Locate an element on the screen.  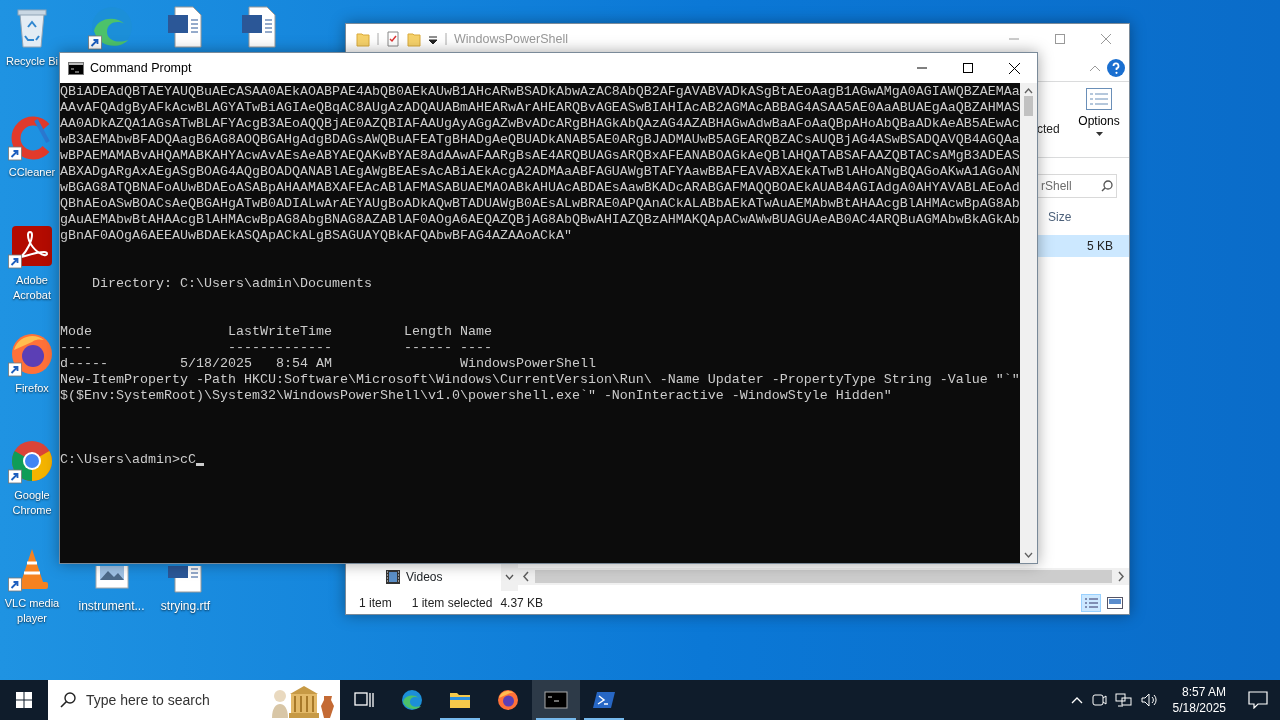
expand-button is located at coordinates (509, 576).